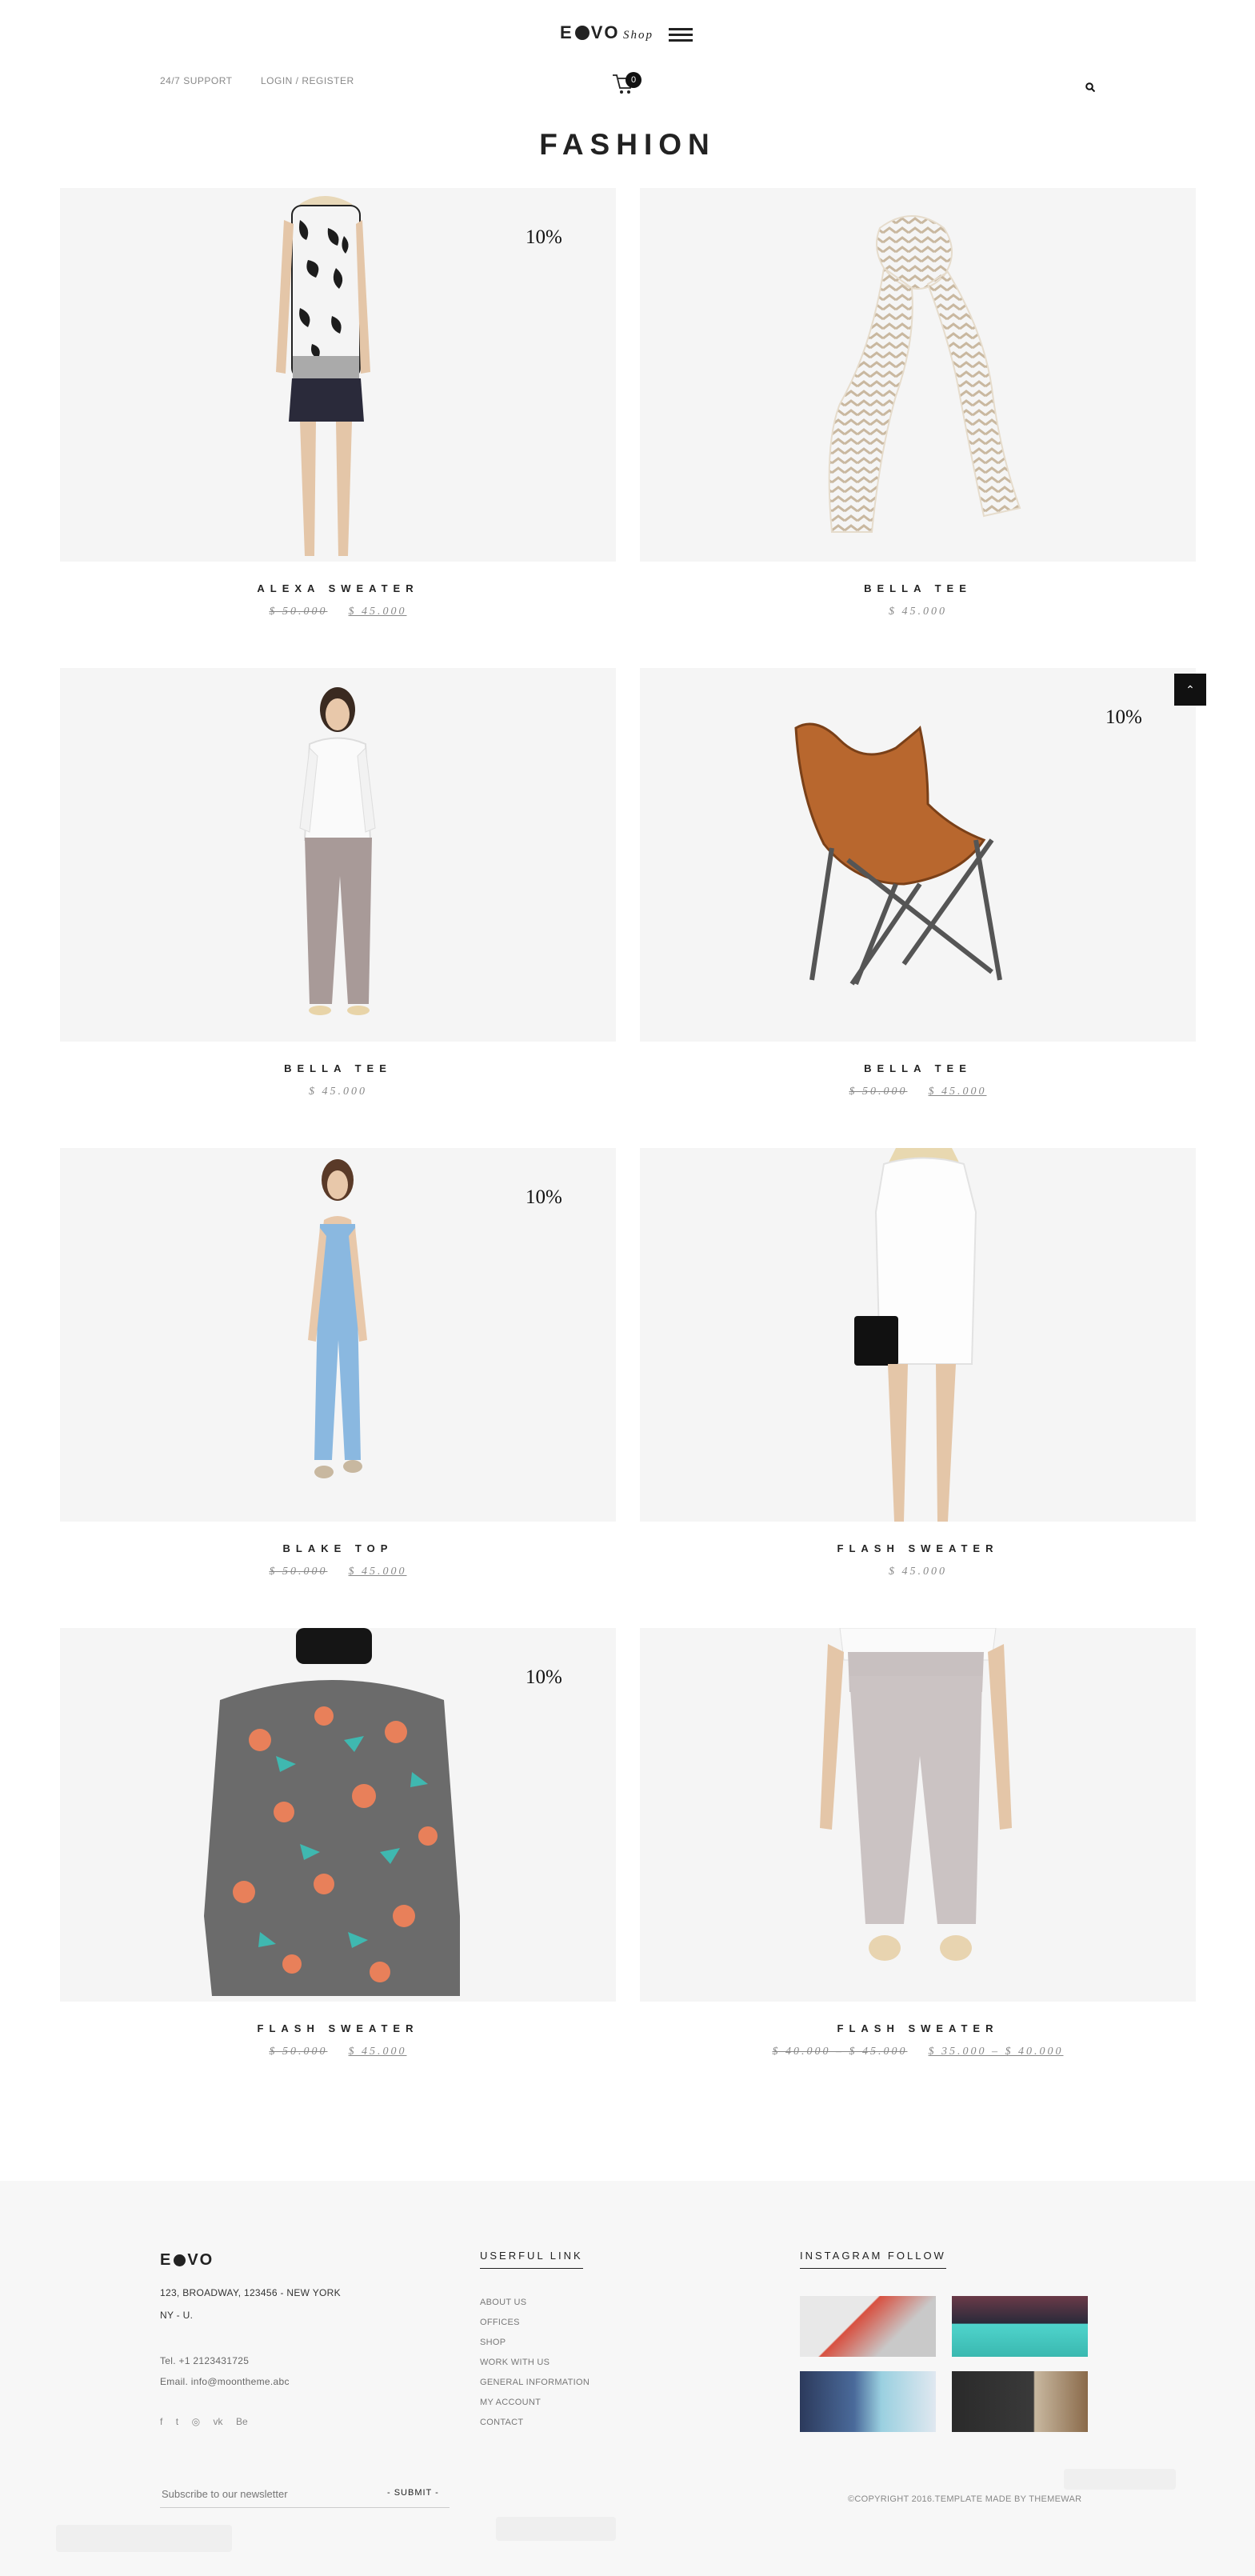 The width and height of the screenshot is (1255, 2576). I want to click on cart-button: 0, so click(626, 85).